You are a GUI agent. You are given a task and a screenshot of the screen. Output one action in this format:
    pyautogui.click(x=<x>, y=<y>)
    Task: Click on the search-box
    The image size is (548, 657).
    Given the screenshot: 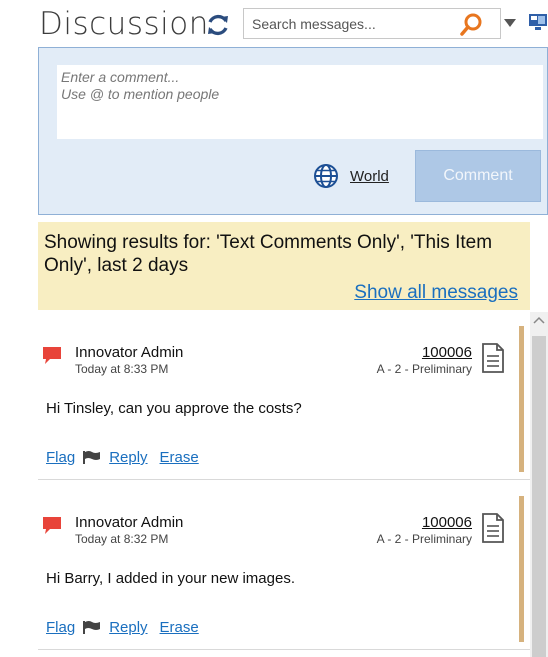 What is the action you would take?
    pyautogui.click(x=372, y=23)
    